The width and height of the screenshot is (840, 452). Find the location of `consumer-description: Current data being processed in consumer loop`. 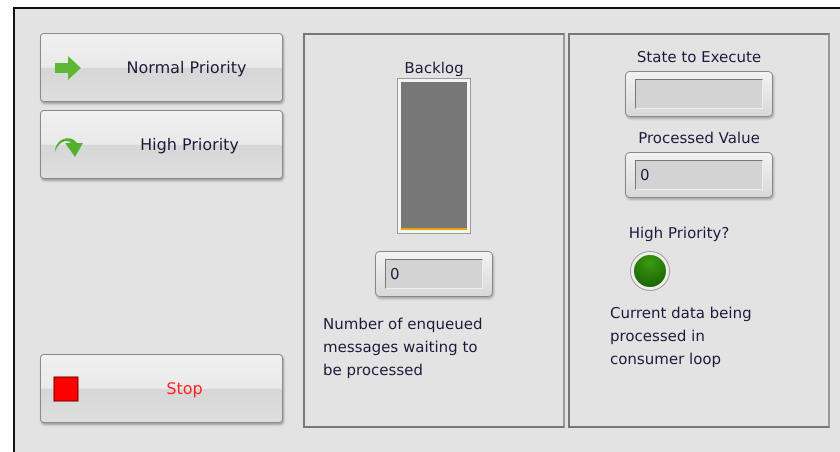

consumer-description: Current data being processed in consumer loop is located at coordinates (681, 336).